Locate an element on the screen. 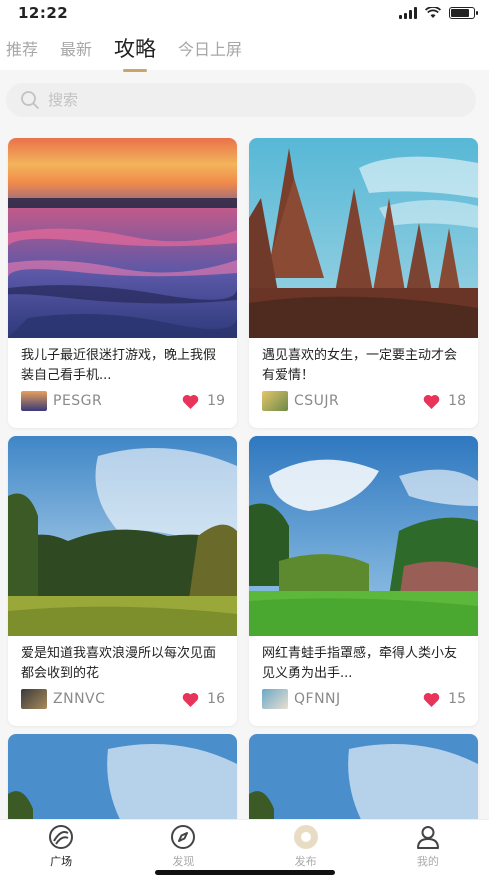 This screenshot has width=489, height=879. nav-profile: 我的 is located at coordinates (428, 851).